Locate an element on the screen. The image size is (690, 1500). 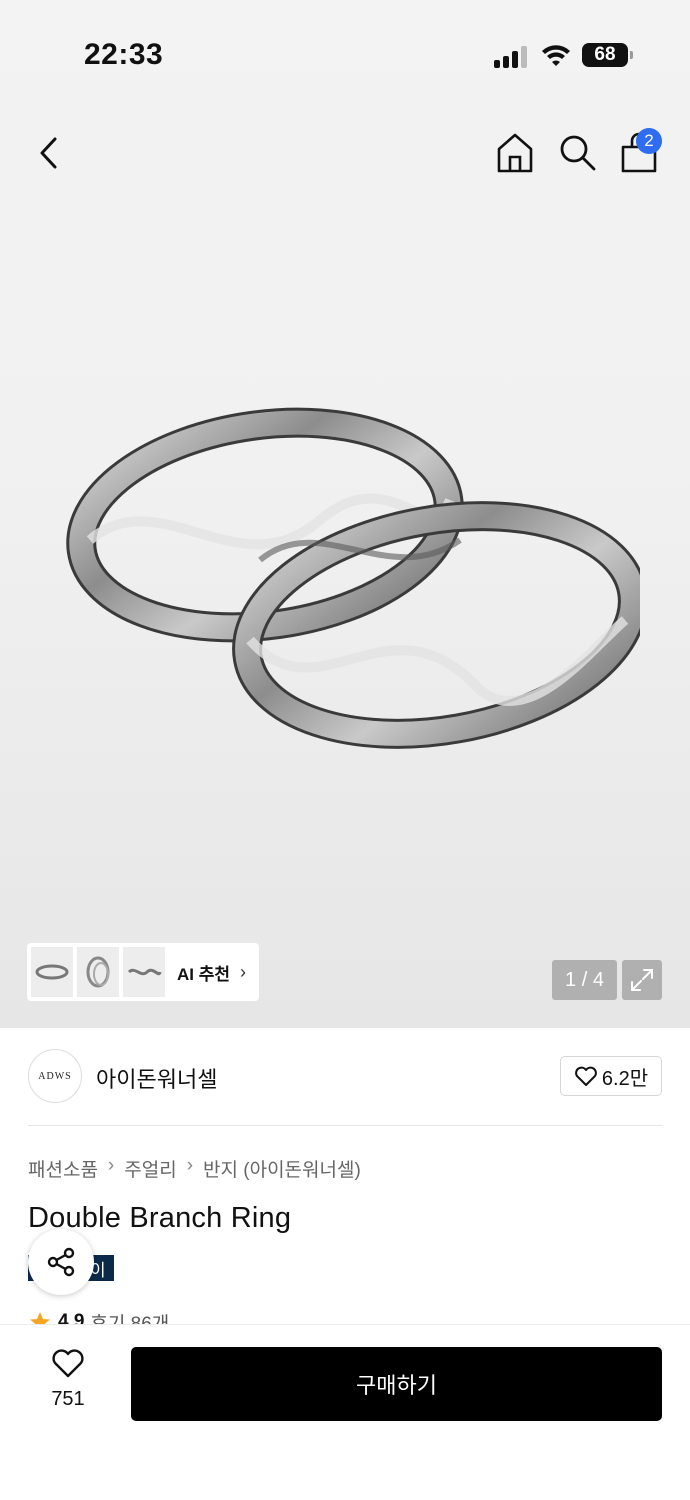
brand-logo: ADWS is located at coordinates (55, 1076).